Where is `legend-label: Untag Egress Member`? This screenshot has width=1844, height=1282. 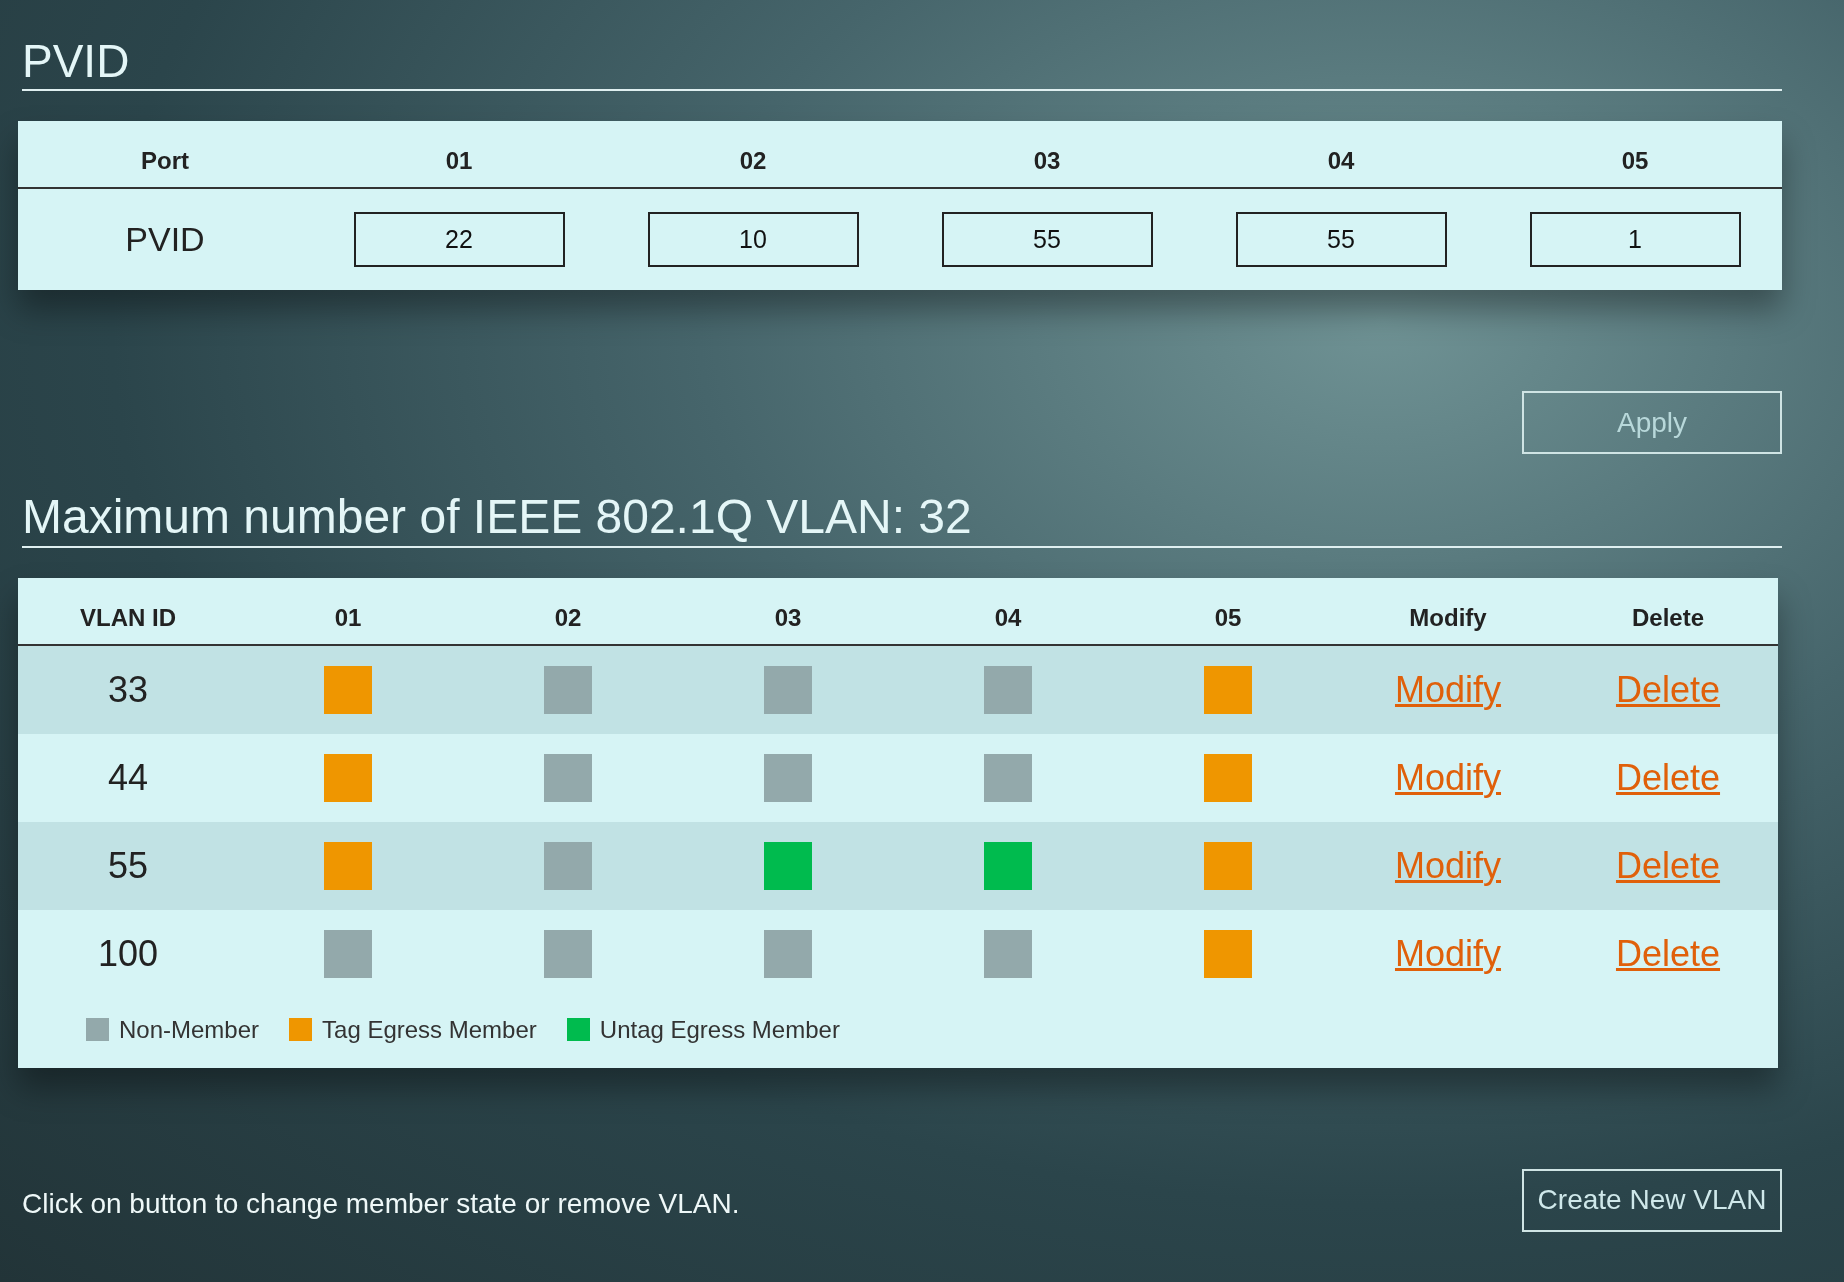
legend-label: Untag Egress Member is located at coordinates (719, 1029).